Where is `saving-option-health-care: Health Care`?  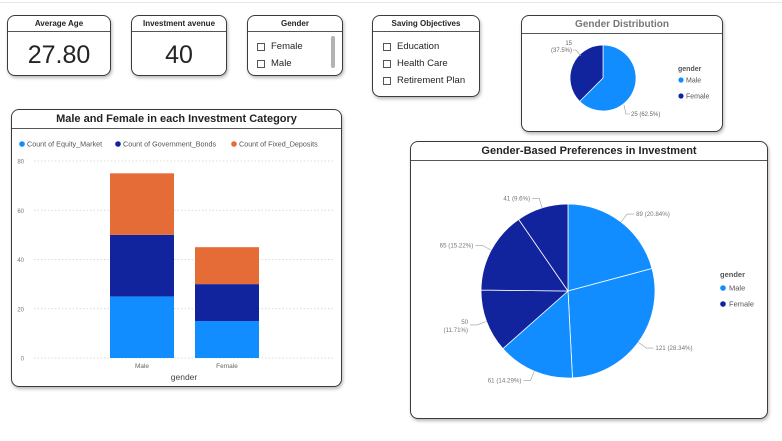 saving-option-health-care: Health Care is located at coordinates (415, 63).